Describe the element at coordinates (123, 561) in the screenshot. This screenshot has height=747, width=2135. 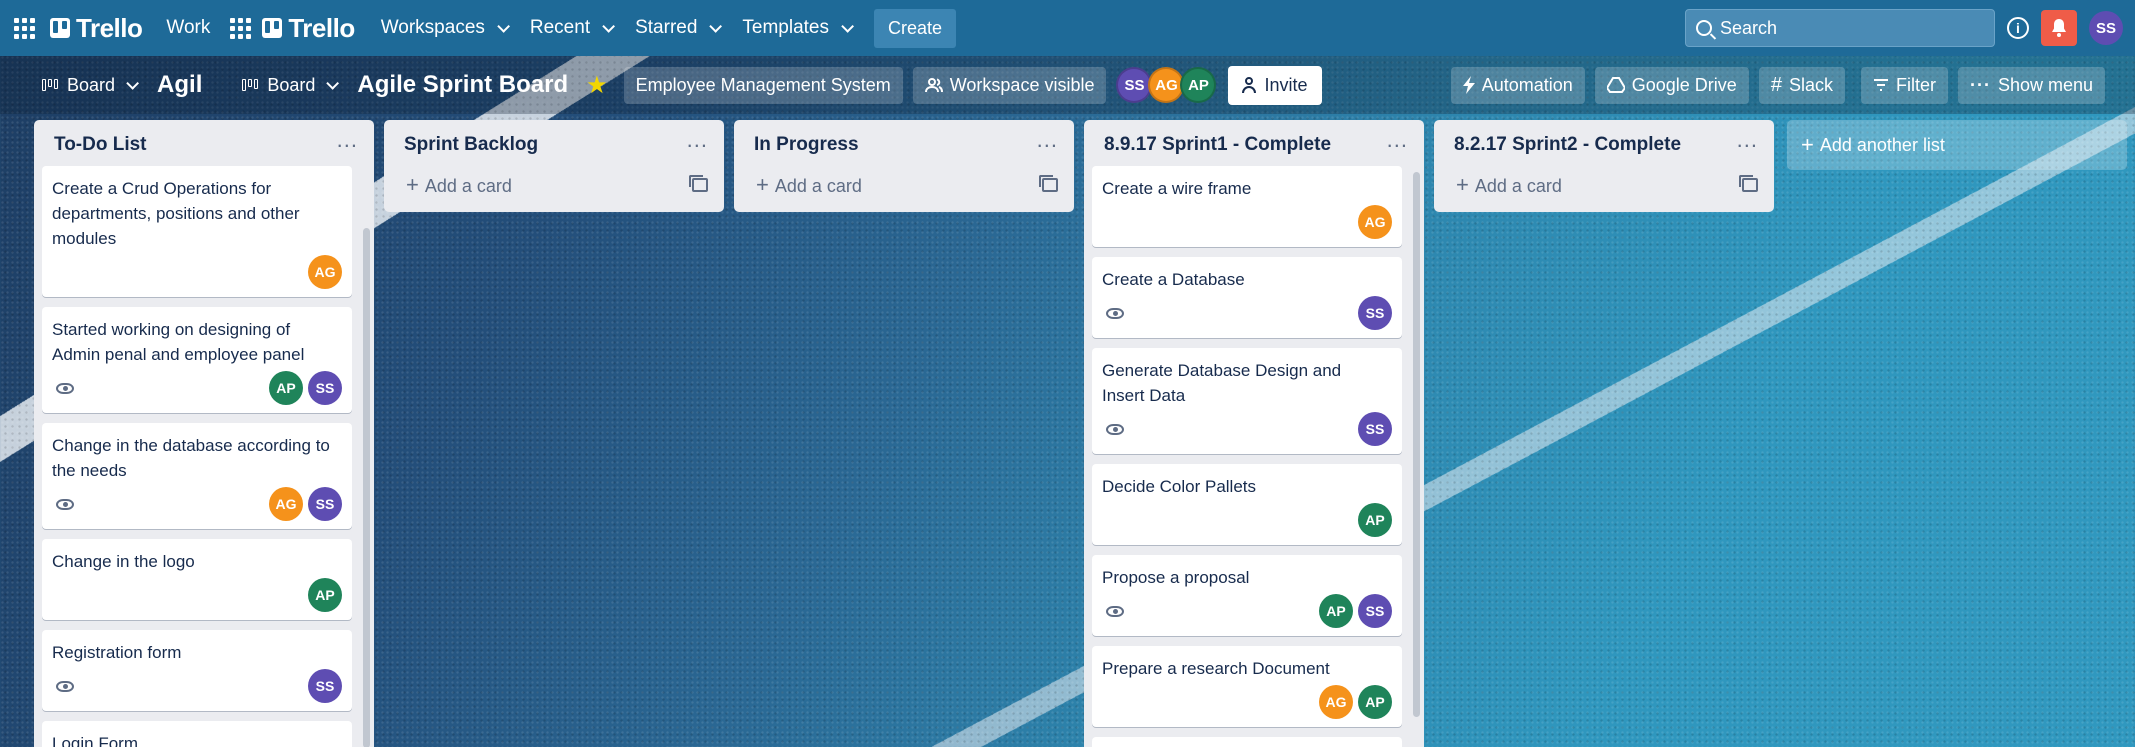
I see `card-title: Change in the logo` at that location.